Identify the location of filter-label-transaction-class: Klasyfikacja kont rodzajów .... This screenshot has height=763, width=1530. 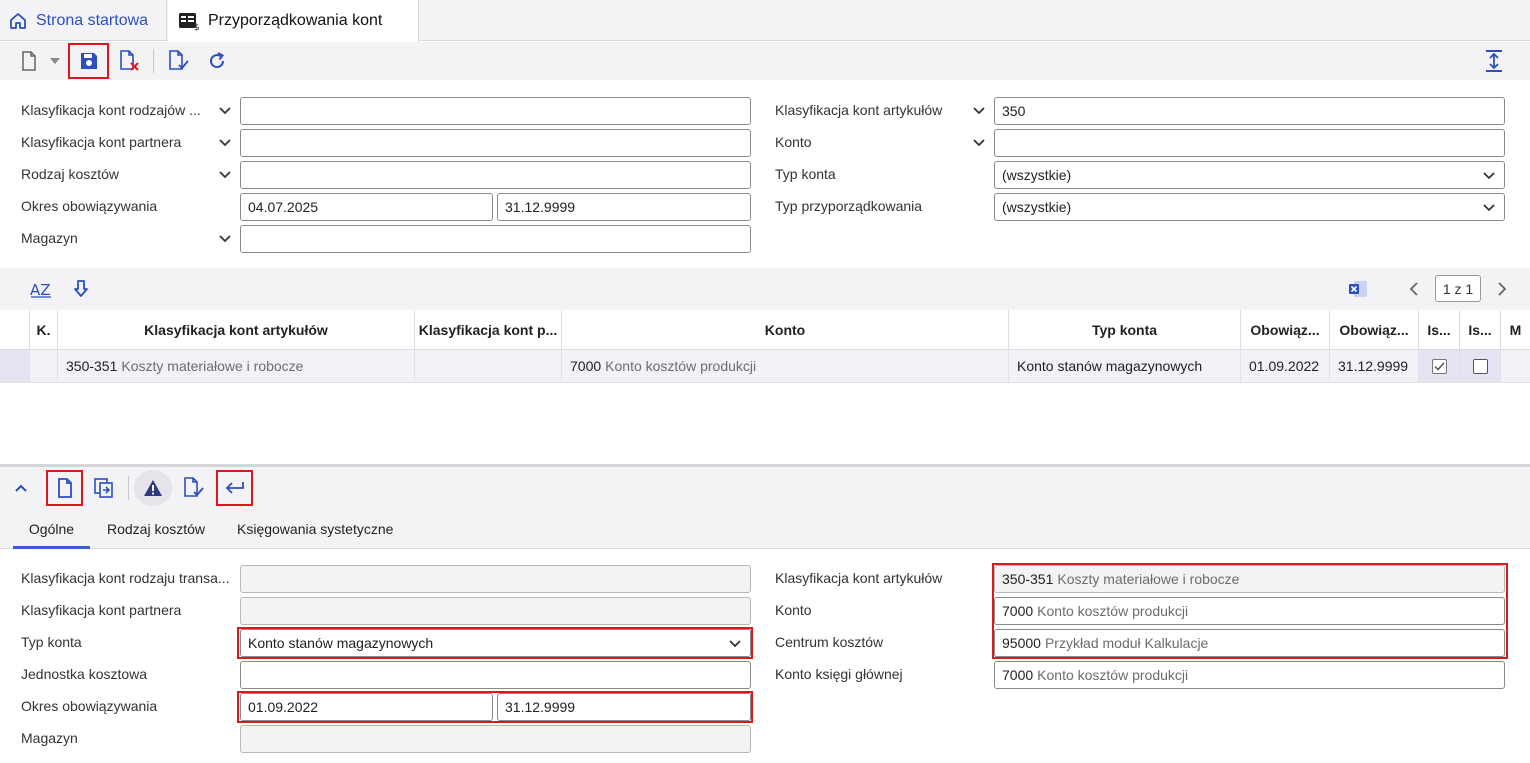
(111, 110).